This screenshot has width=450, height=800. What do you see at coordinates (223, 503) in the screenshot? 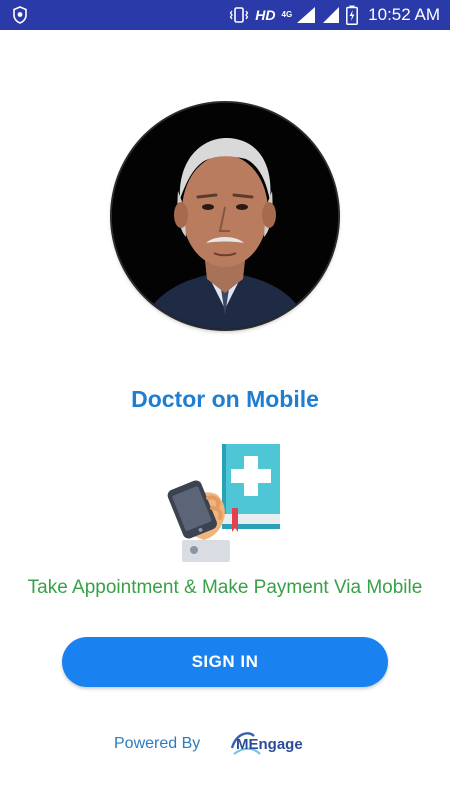
I see `mobile-medical-icon` at bounding box center [223, 503].